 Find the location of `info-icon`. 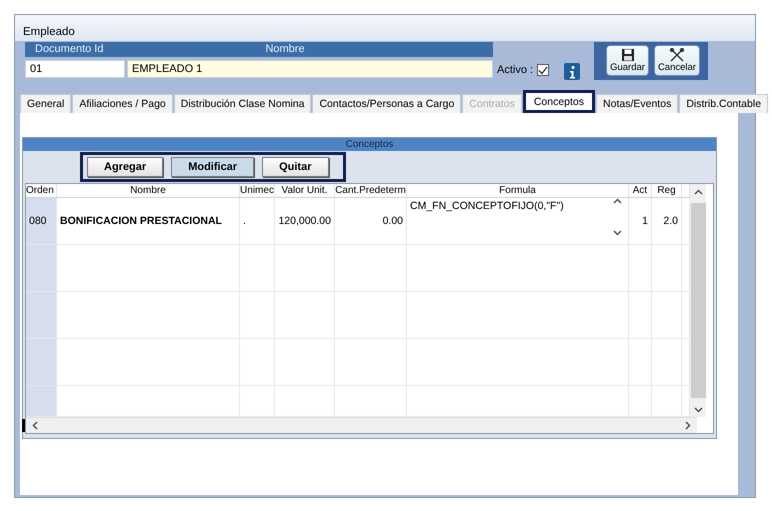

info-icon is located at coordinates (572, 71).